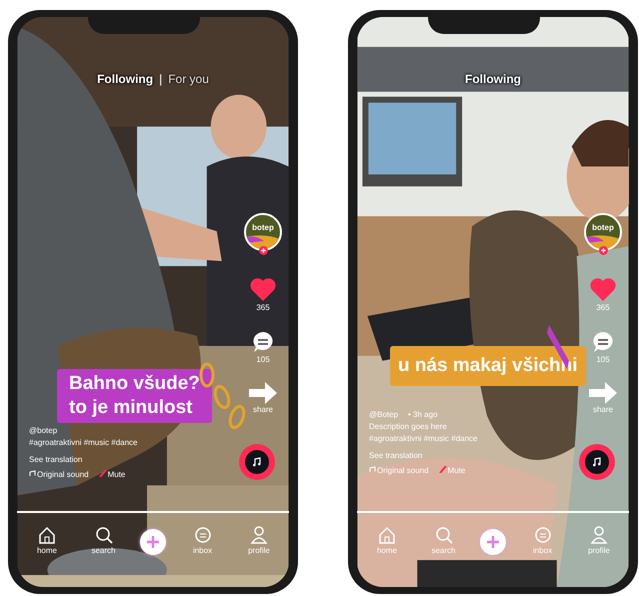 The width and height of the screenshot is (639, 596). Describe the element at coordinates (59, 475) in the screenshot. I see `original-sound-link: Original sound` at that location.